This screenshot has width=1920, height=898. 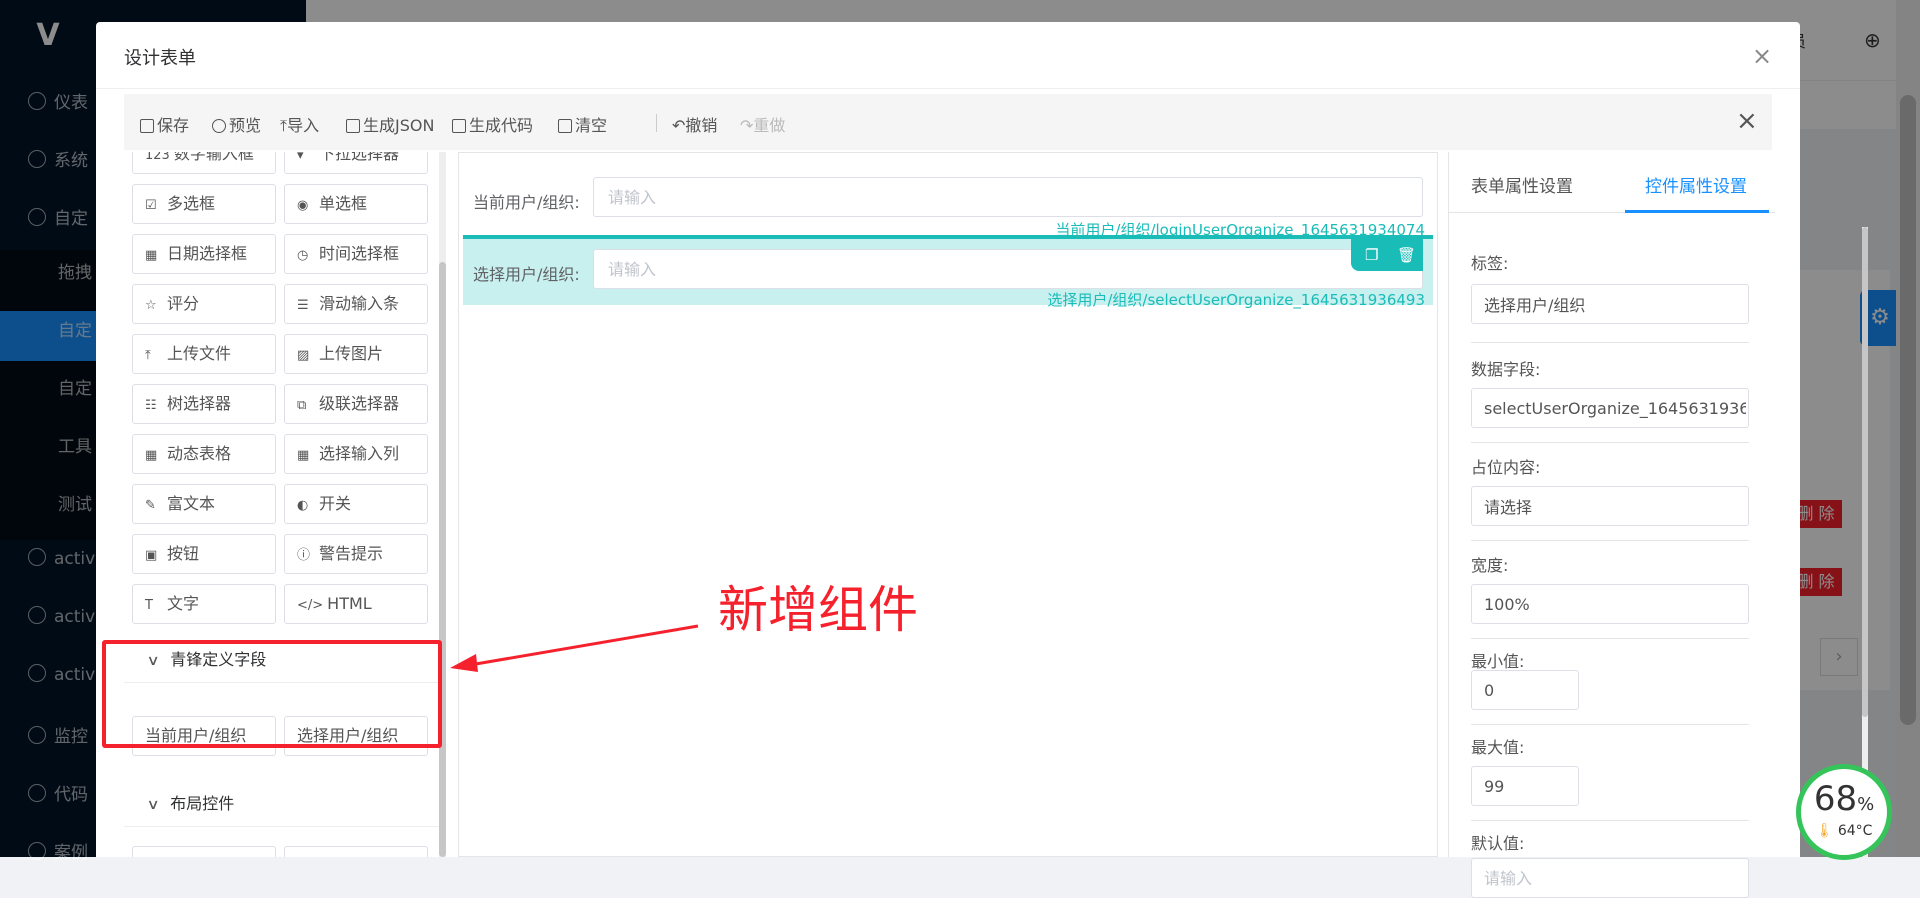 I want to click on width-input, so click(x=1610, y=604).